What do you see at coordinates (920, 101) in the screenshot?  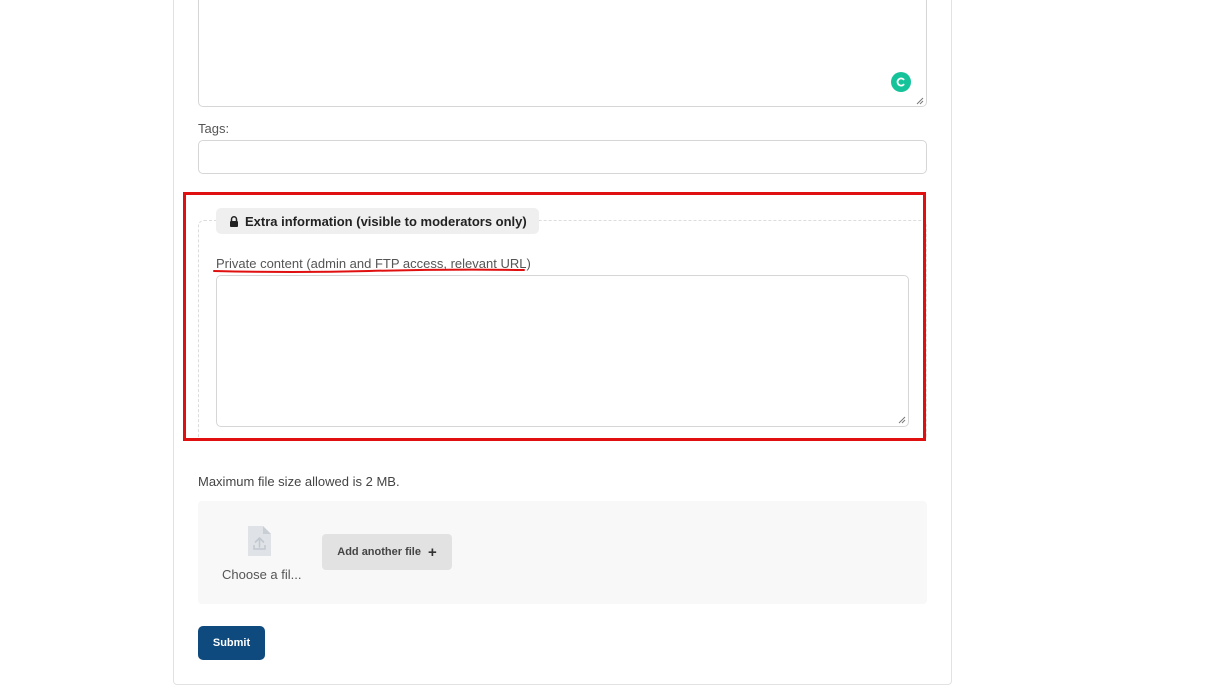 I see `resize-handle-icon` at bounding box center [920, 101].